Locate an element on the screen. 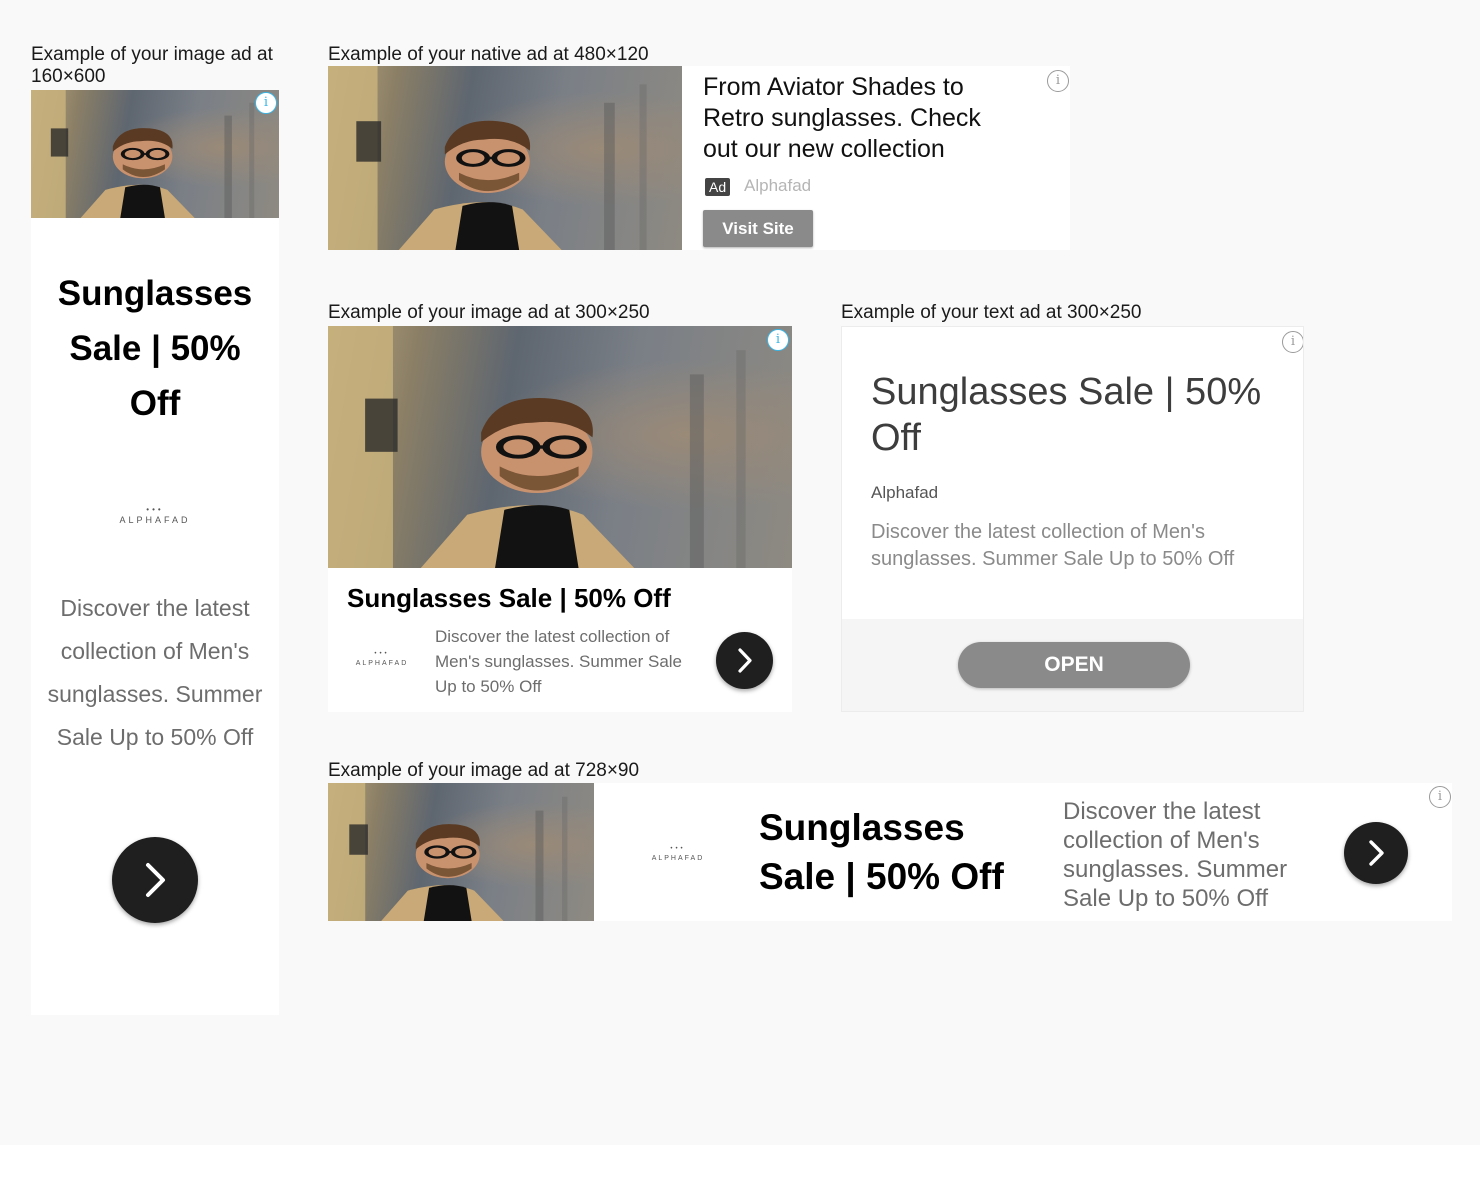 This screenshot has height=1197, width=1480. caption-ad-160x600: Example of your image ad at 160×600 is located at coordinates (152, 65).